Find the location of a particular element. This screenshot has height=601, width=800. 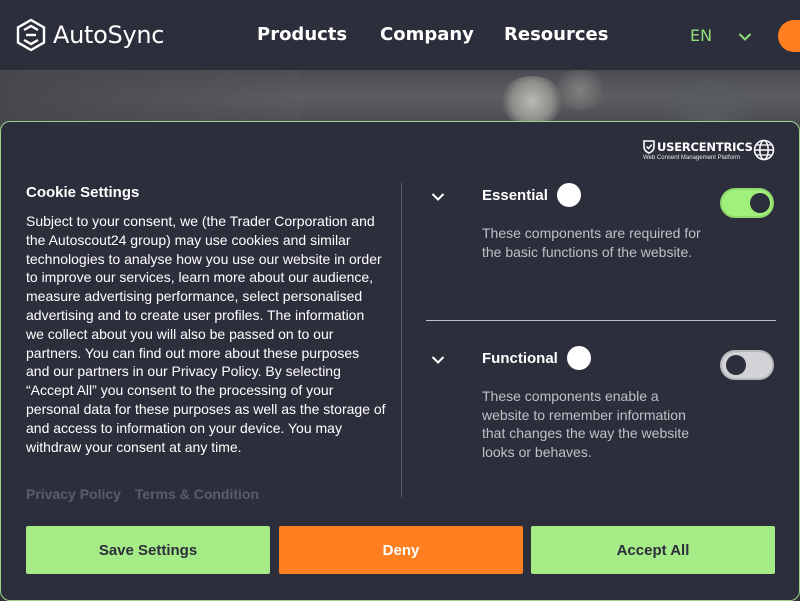

nav-resources: Resources is located at coordinates (556, 34).